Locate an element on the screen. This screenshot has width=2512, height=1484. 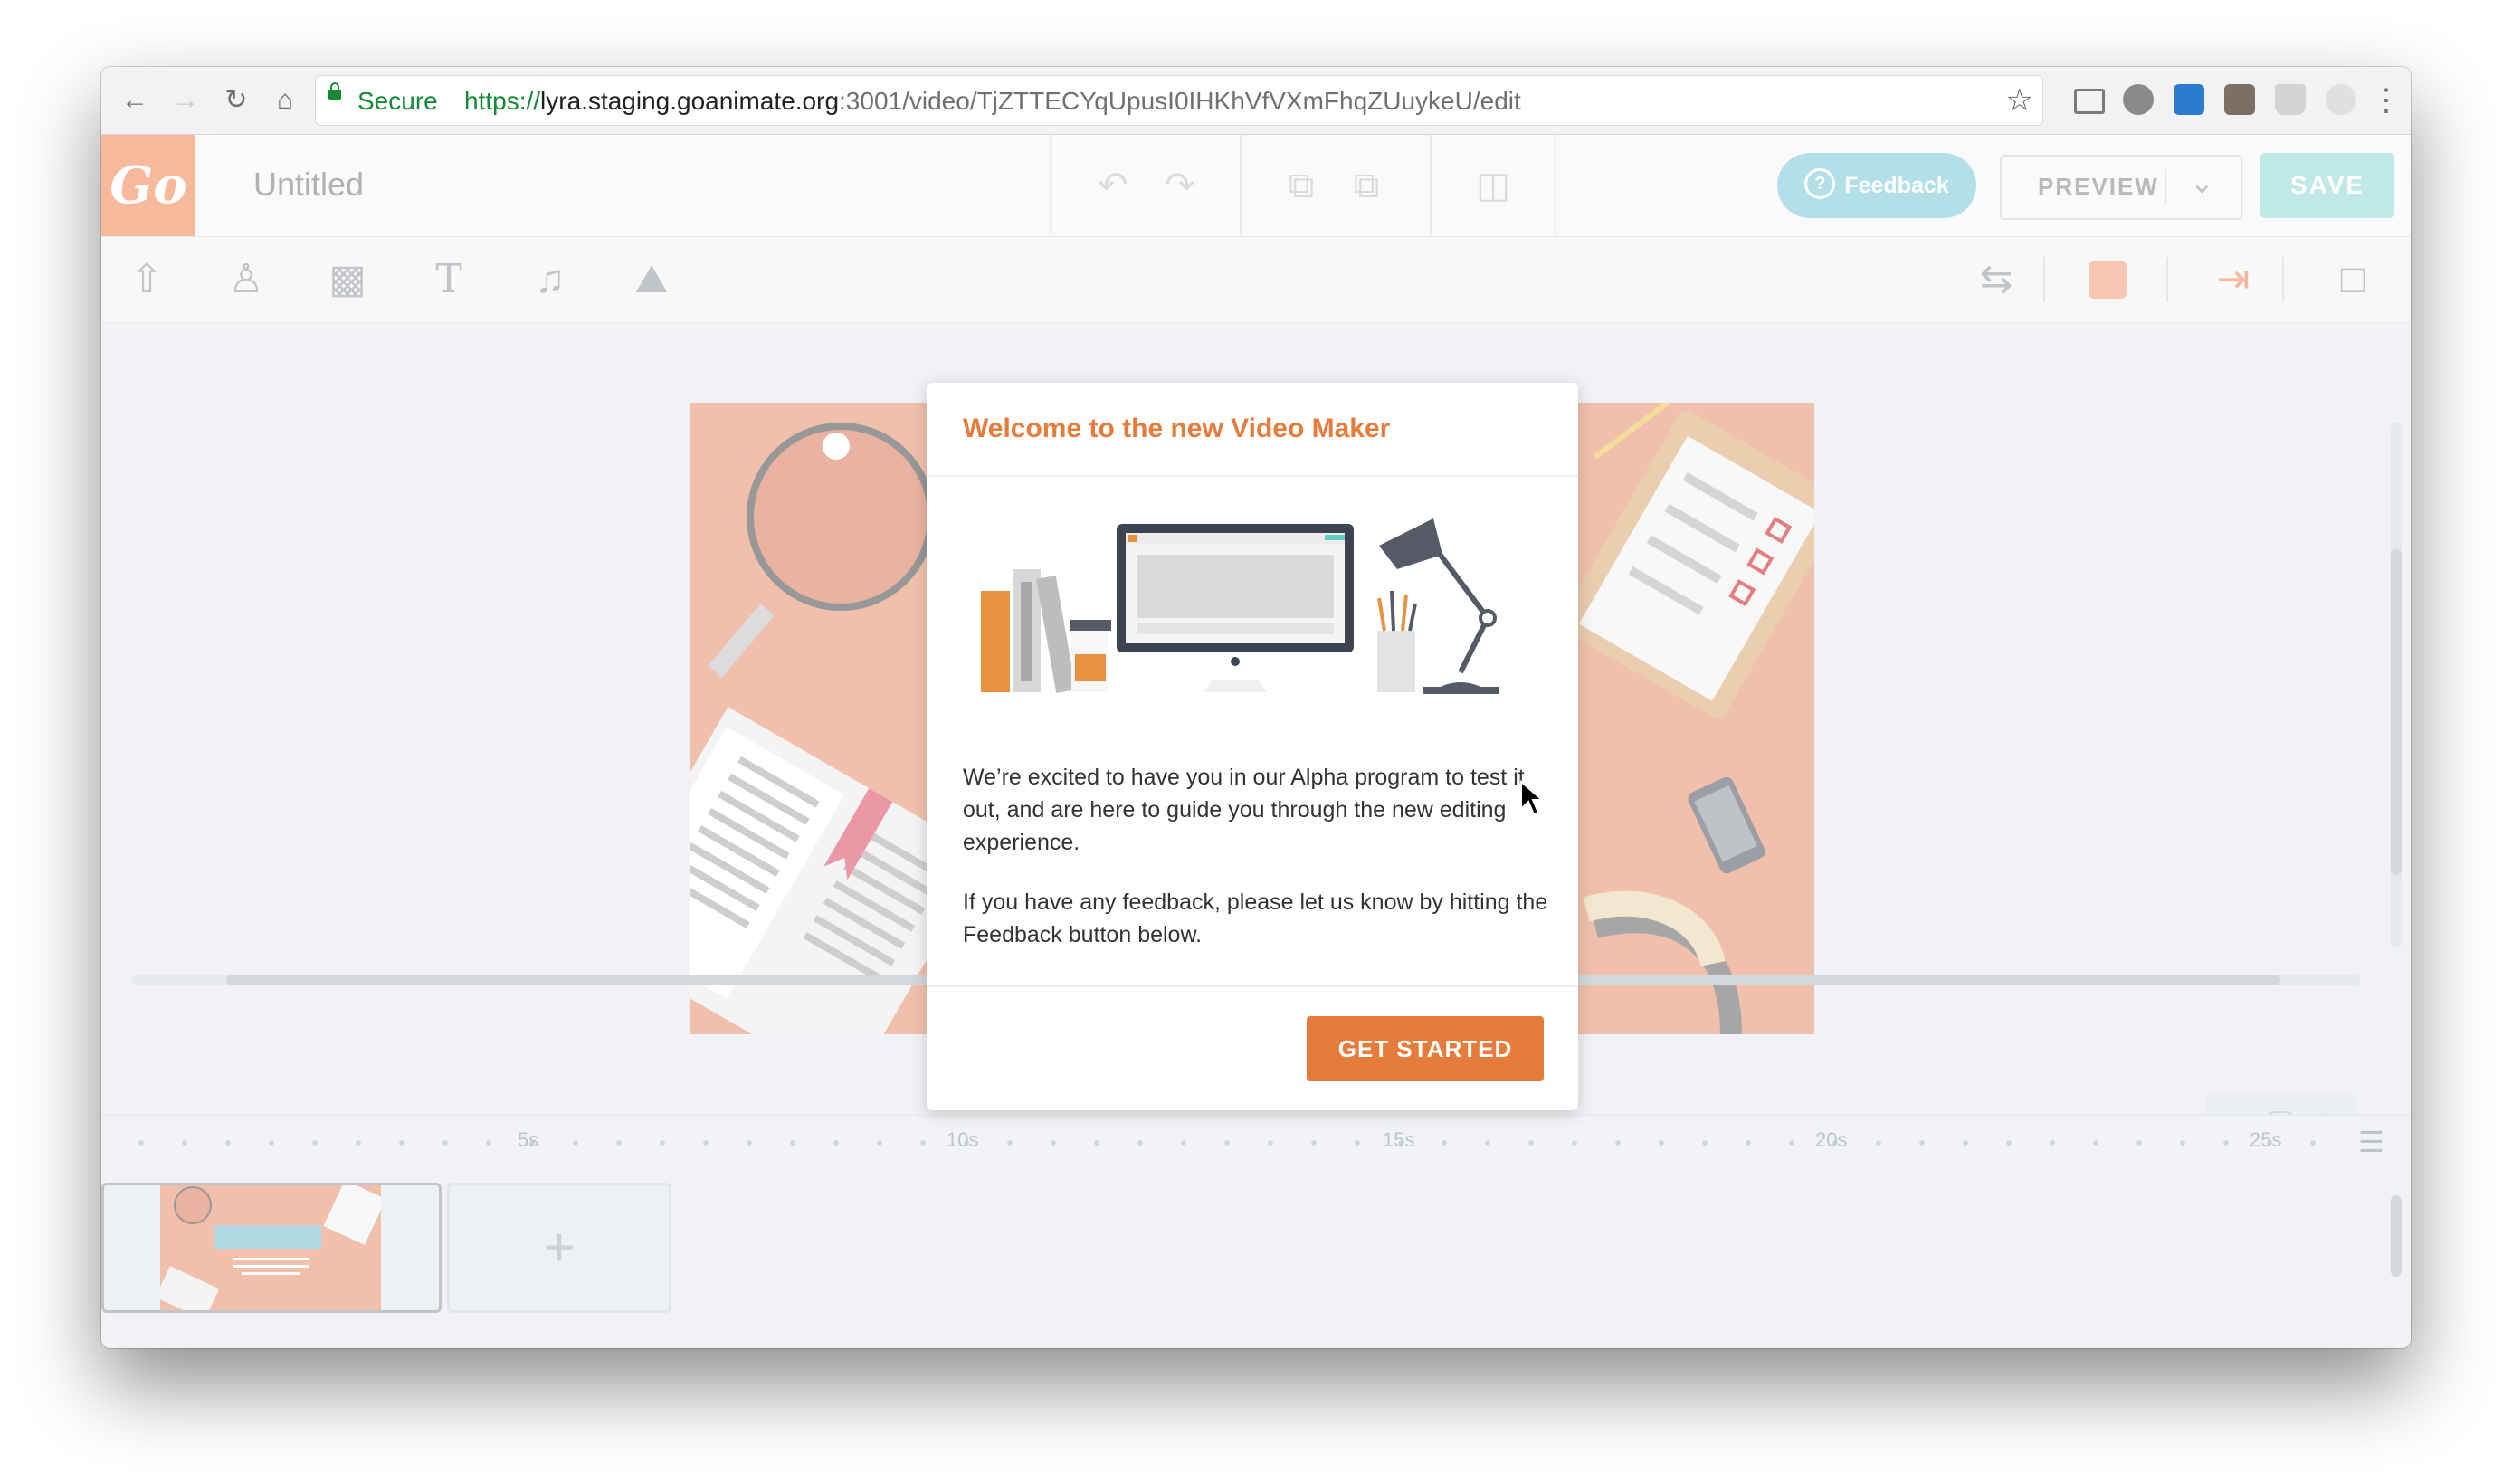
drive-icon is located at coordinates (2291, 99).